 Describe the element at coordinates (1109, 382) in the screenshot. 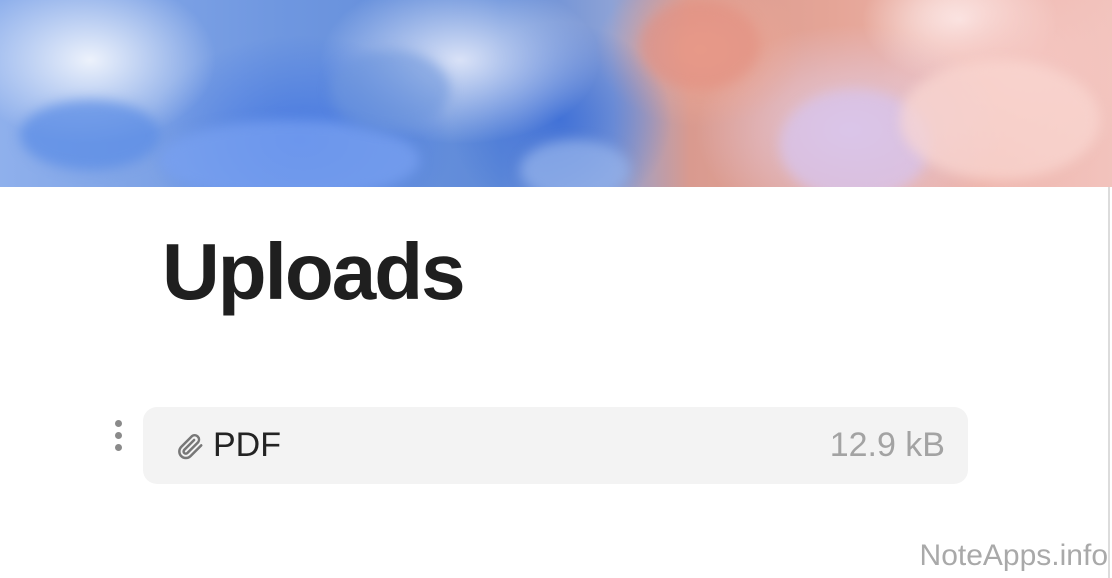

I see `page-edge-divider` at that location.